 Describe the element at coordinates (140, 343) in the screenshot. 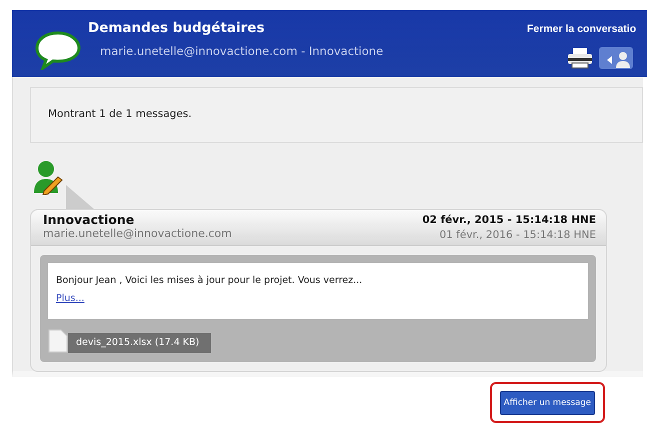

I see `attachment-link: devis_2015.xlsx (17.4 KB)` at that location.